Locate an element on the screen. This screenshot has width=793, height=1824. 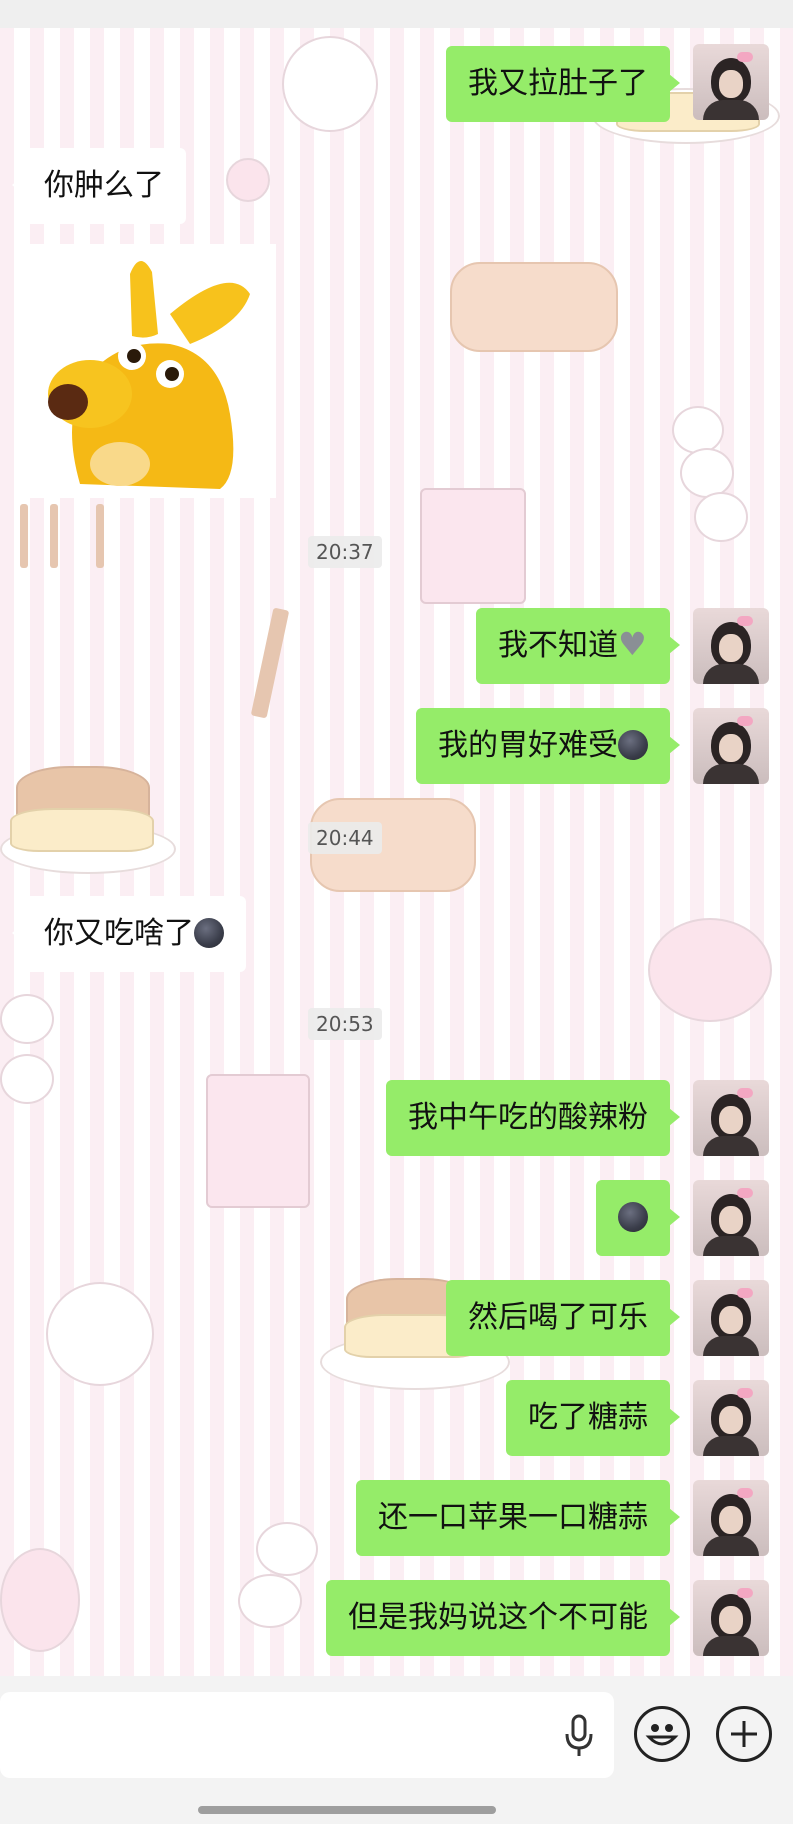
message-bubble-outgoing is located at coordinates (638, 1218).